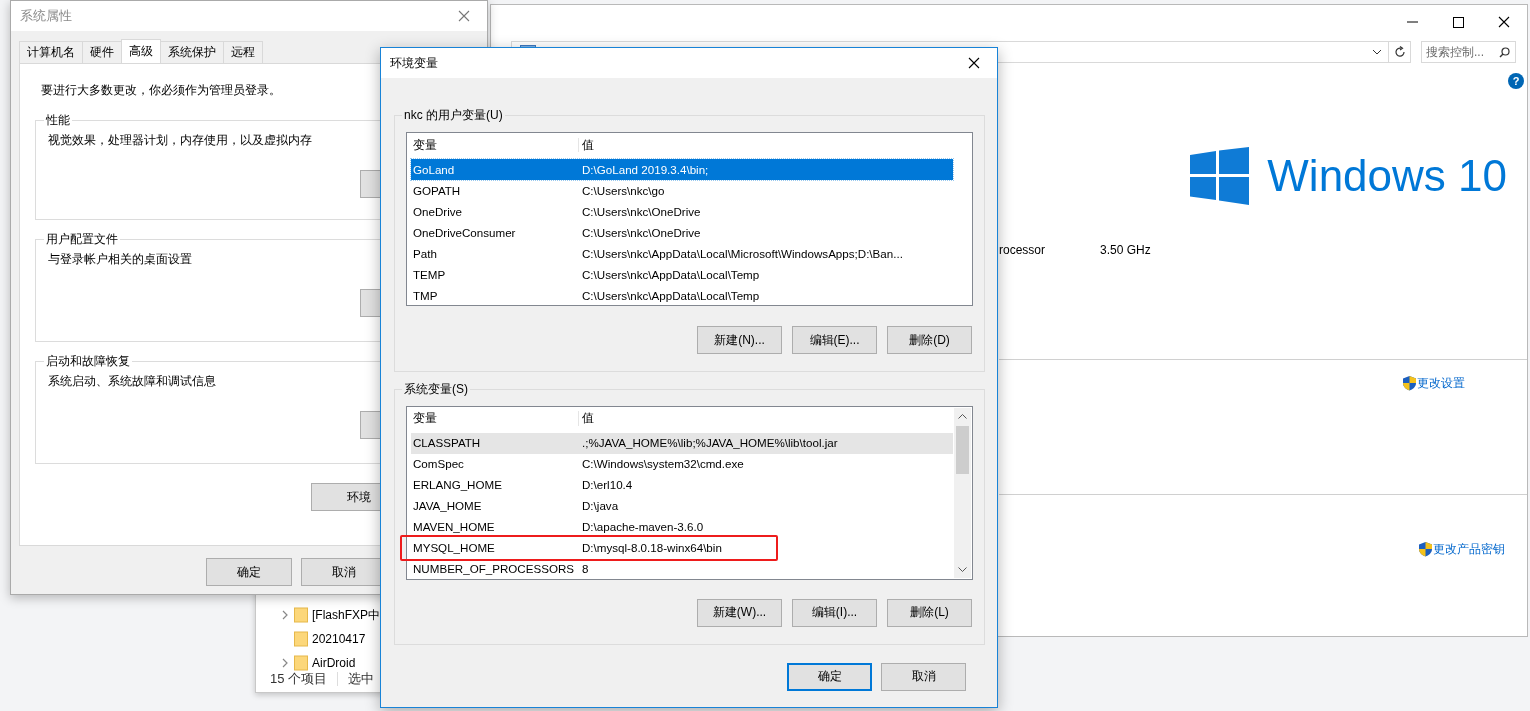  What do you see at coordinates (1516, 81) in the screenshot?
I see `help-button: ?` at bounding box center [1516, 81].